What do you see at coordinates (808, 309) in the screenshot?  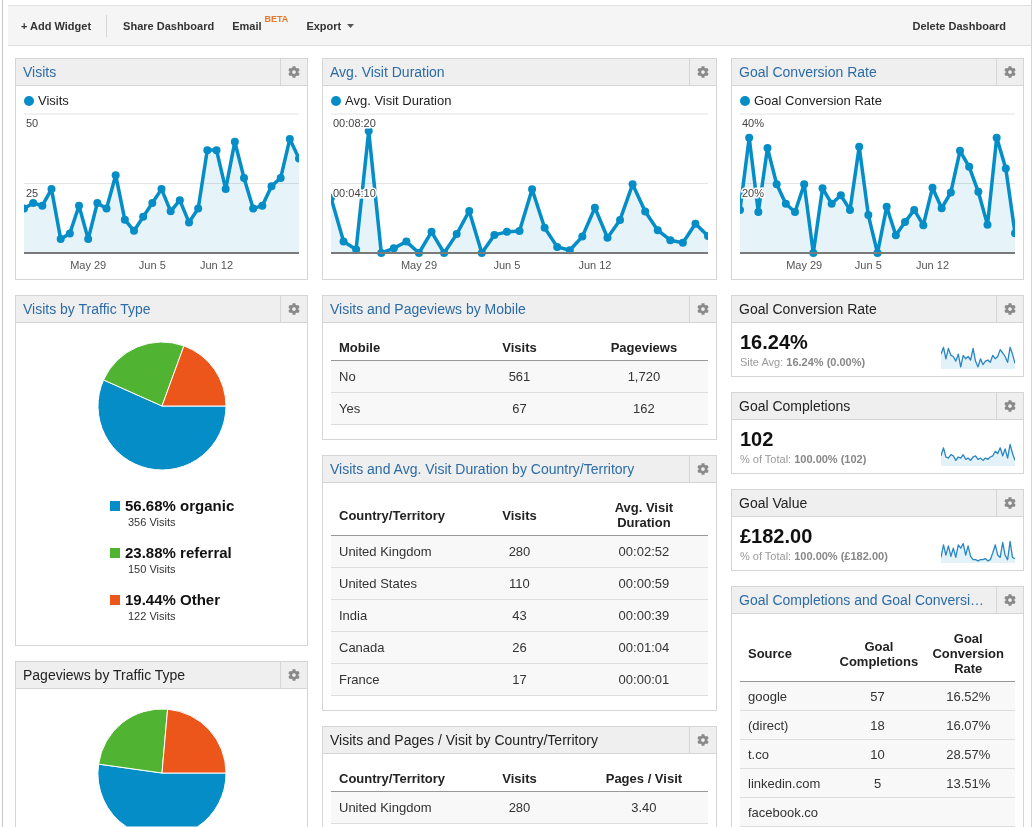 I see `widget-title: Goal Conversion Rate` at bounding box center [808, 309].